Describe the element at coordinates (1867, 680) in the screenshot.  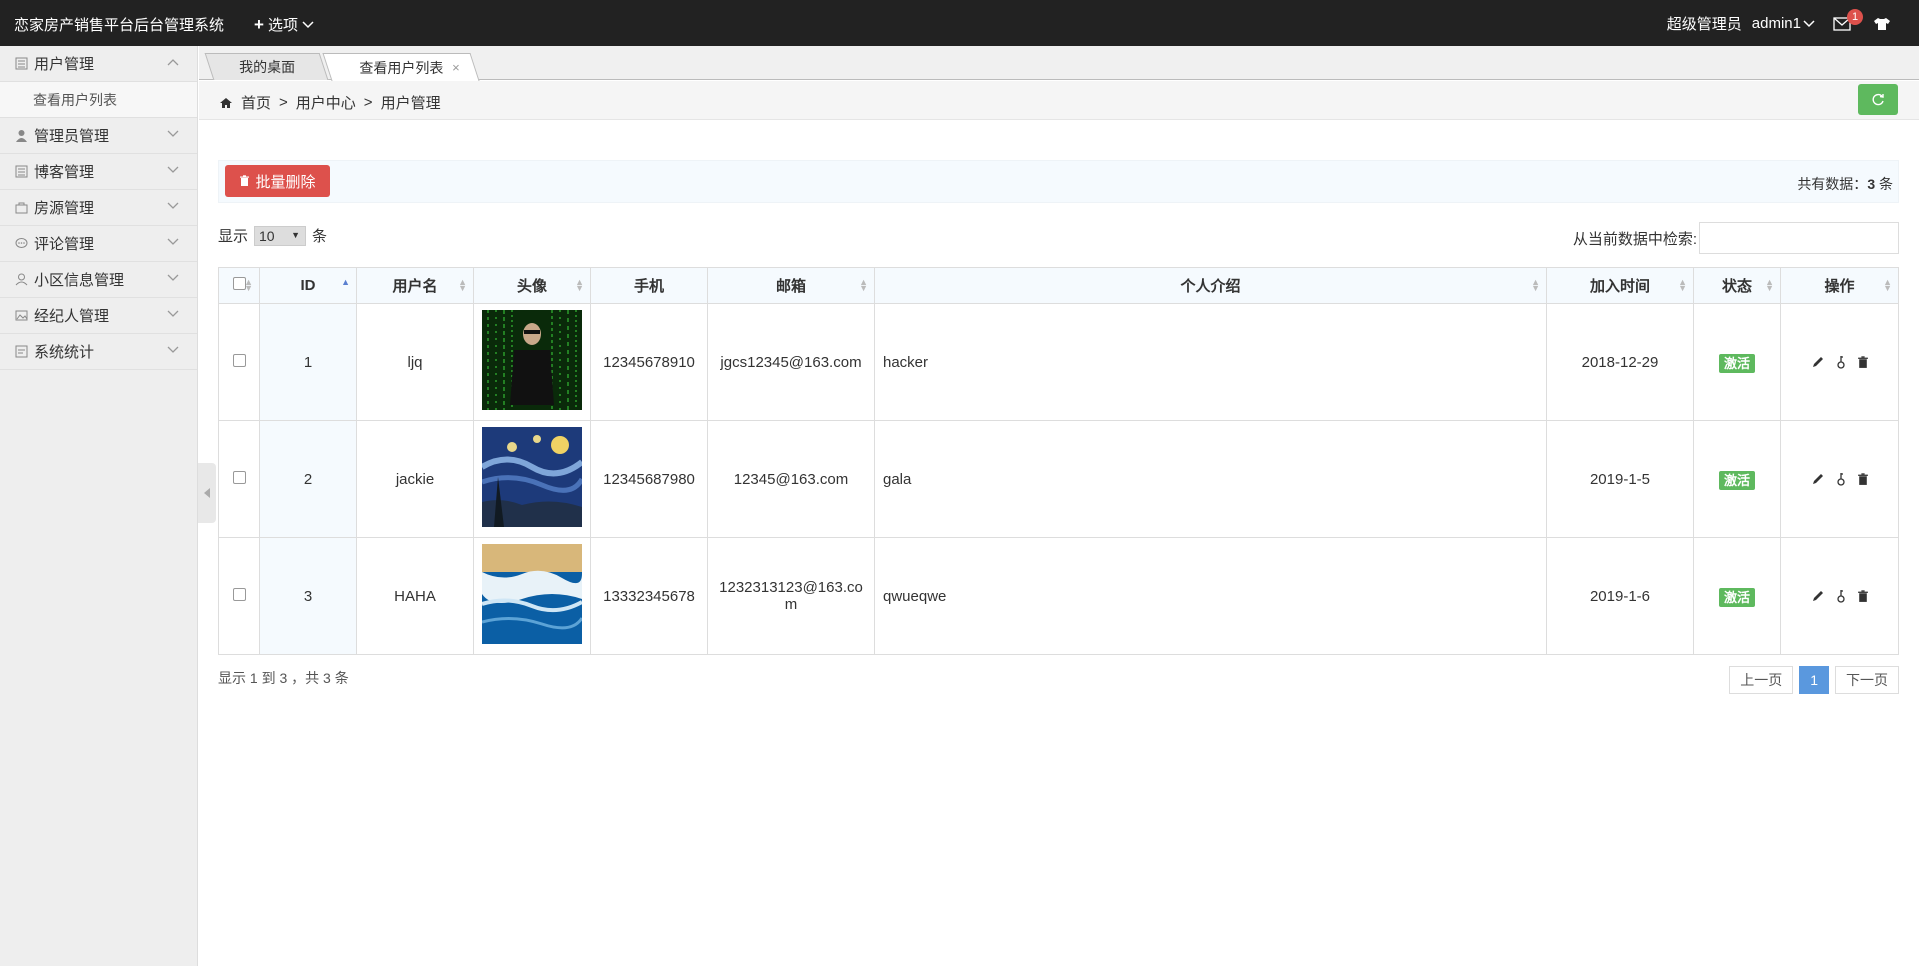
I see `next-page-button: 下一页` at that location.